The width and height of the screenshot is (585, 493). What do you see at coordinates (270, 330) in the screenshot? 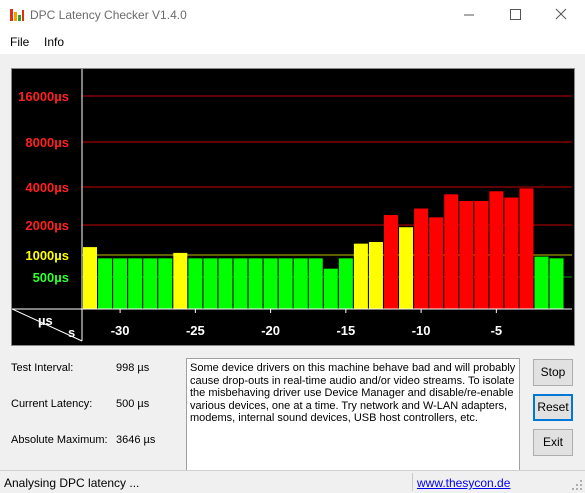
I see `x-tick-label: -20` at bounding box center [270, 330].